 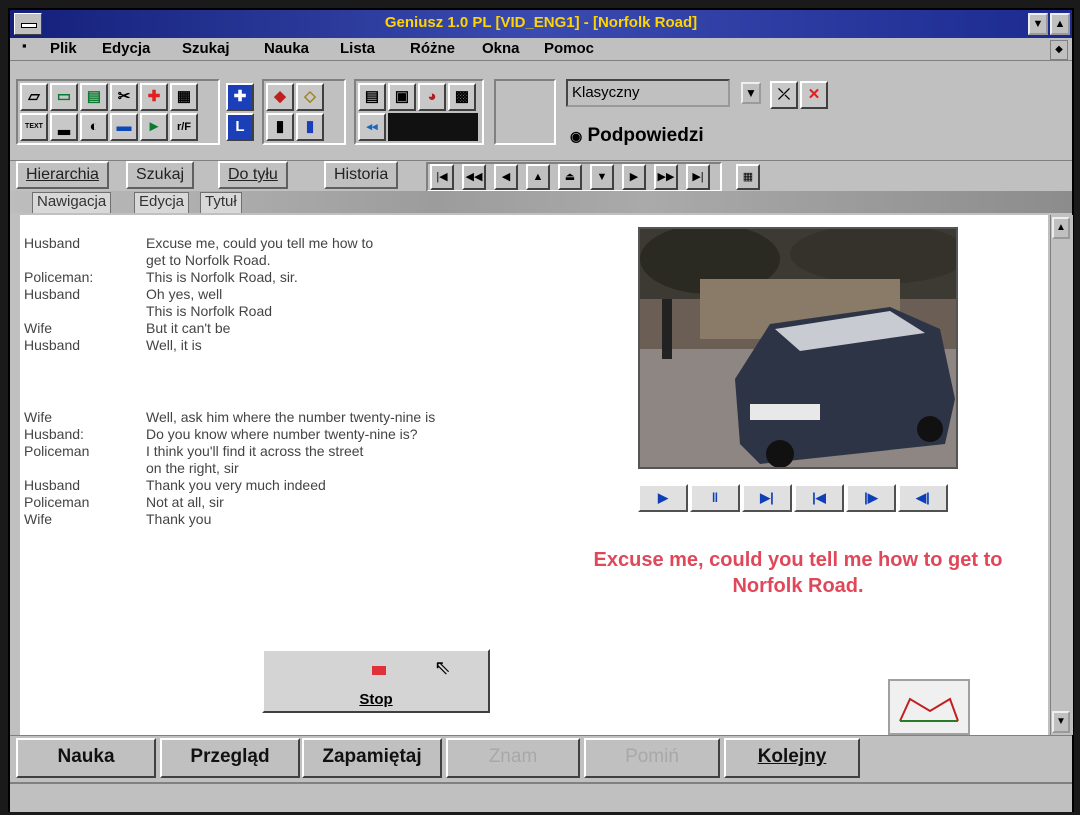 I want to click on scroll-down-icon: ▼, so click(x=1061, y=722).